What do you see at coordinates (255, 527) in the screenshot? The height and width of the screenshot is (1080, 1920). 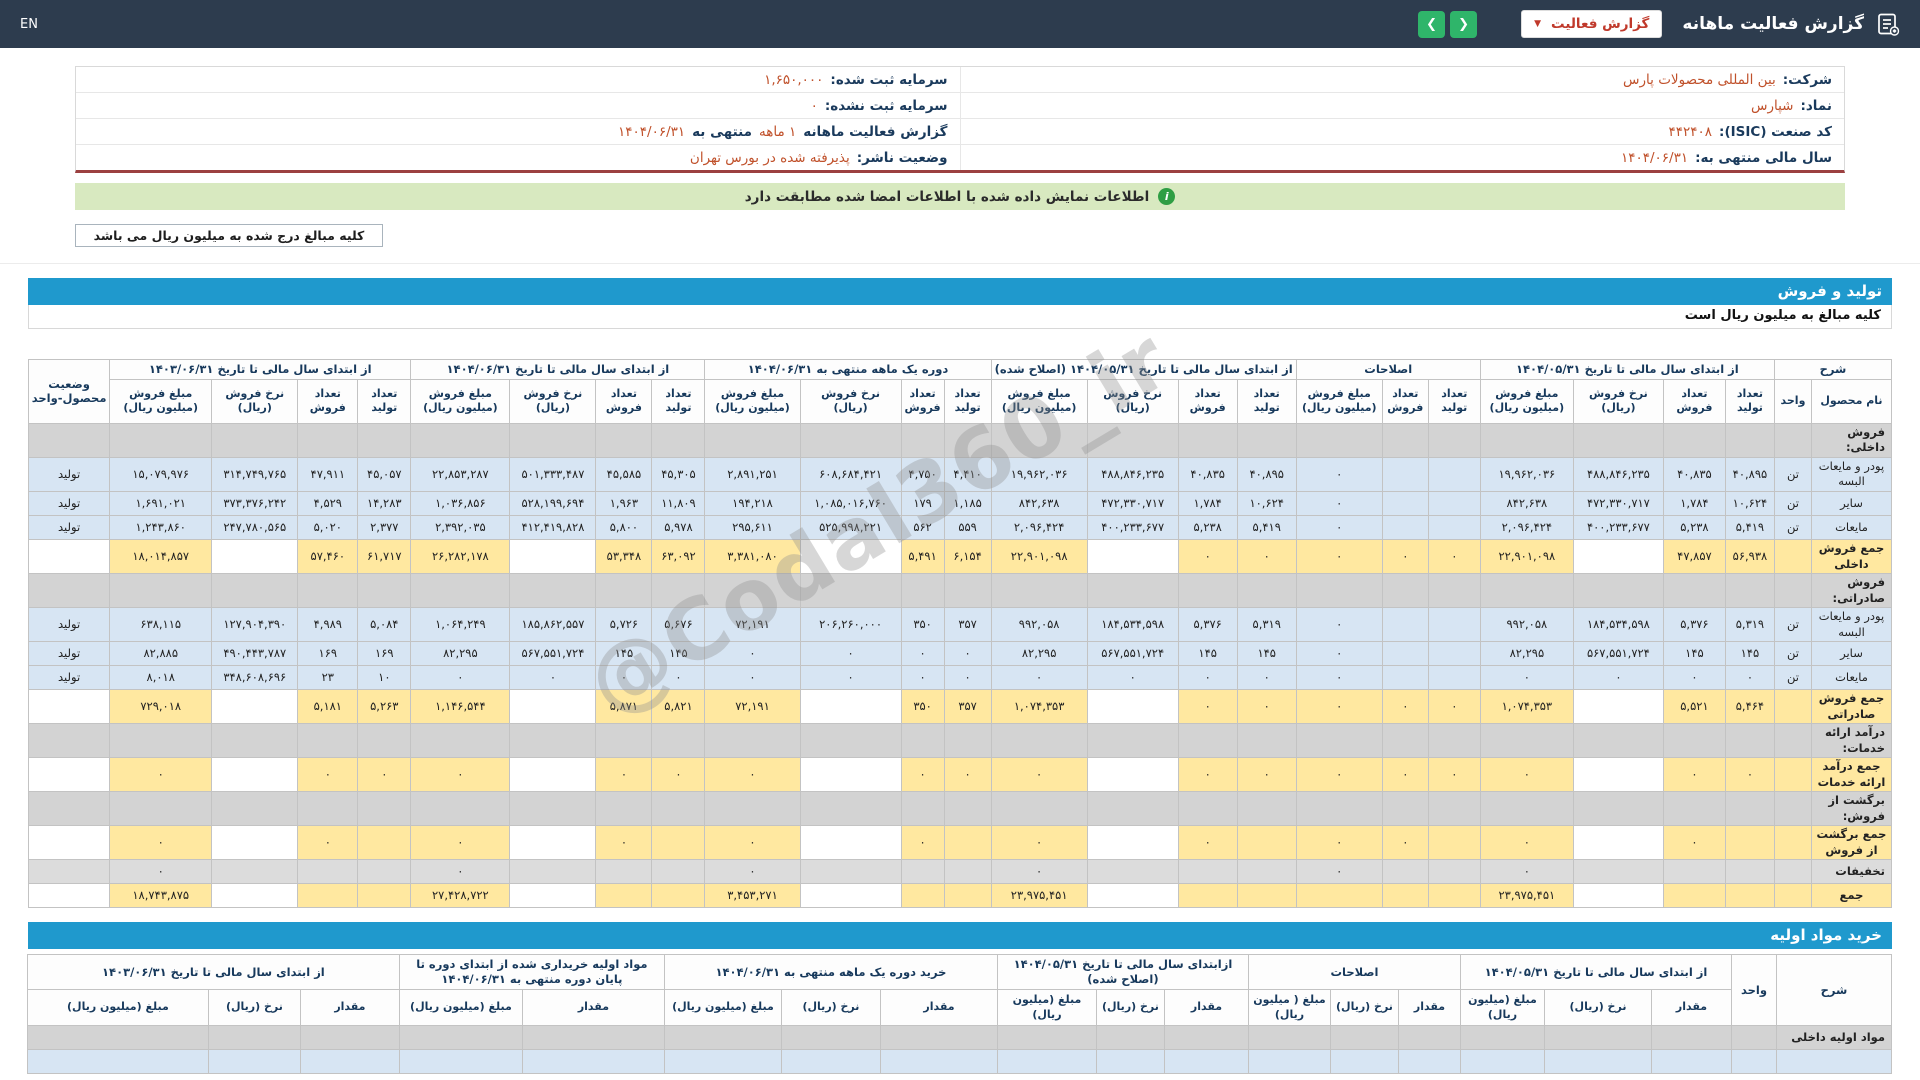 I see `value-cell: ۲۴۷,۷۸۰,۵۶۵` at bounding box center [255, 527].